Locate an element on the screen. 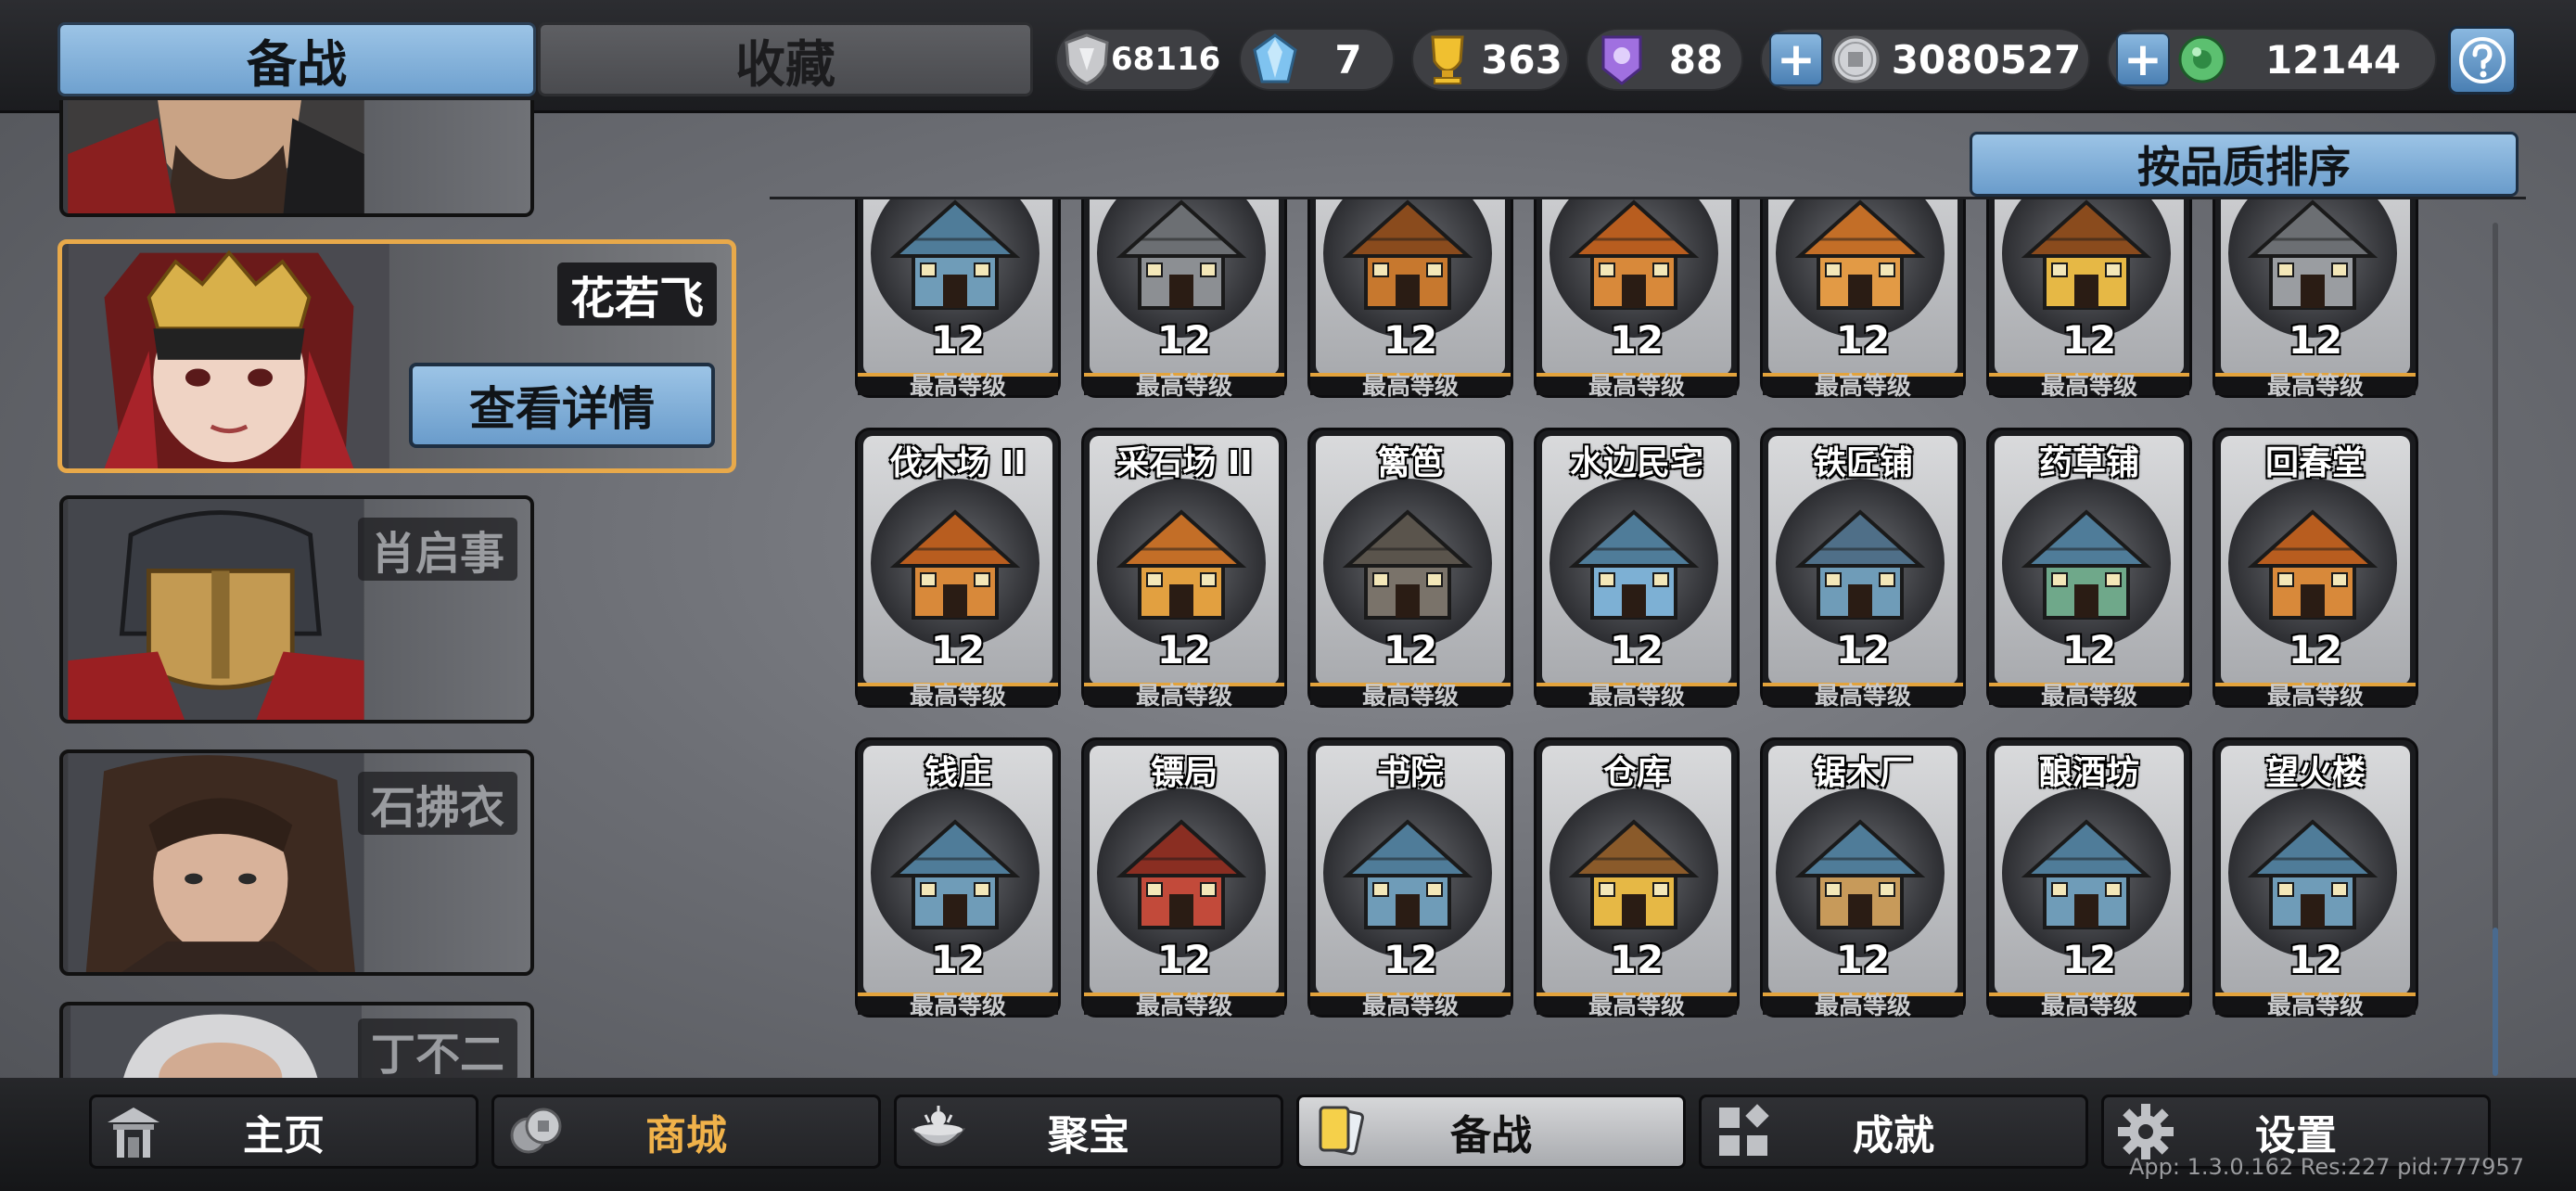  building-name: 水边民宅 is located at coordinates (1636, 463).